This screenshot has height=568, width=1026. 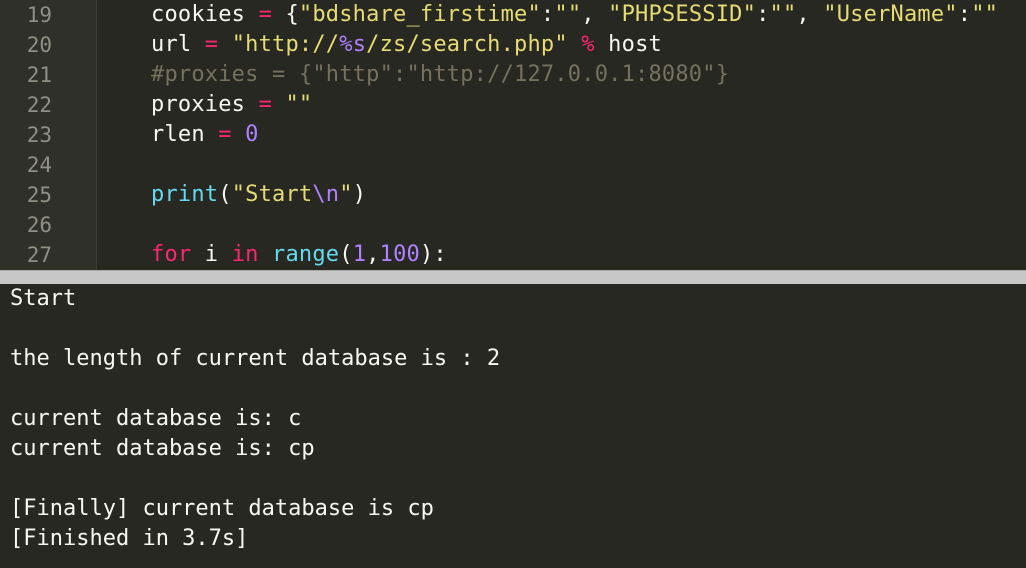 What do you see at coordinates (39, 105) in the screenshot?
I see `line-number: 22` at bounding box center [39, 105].